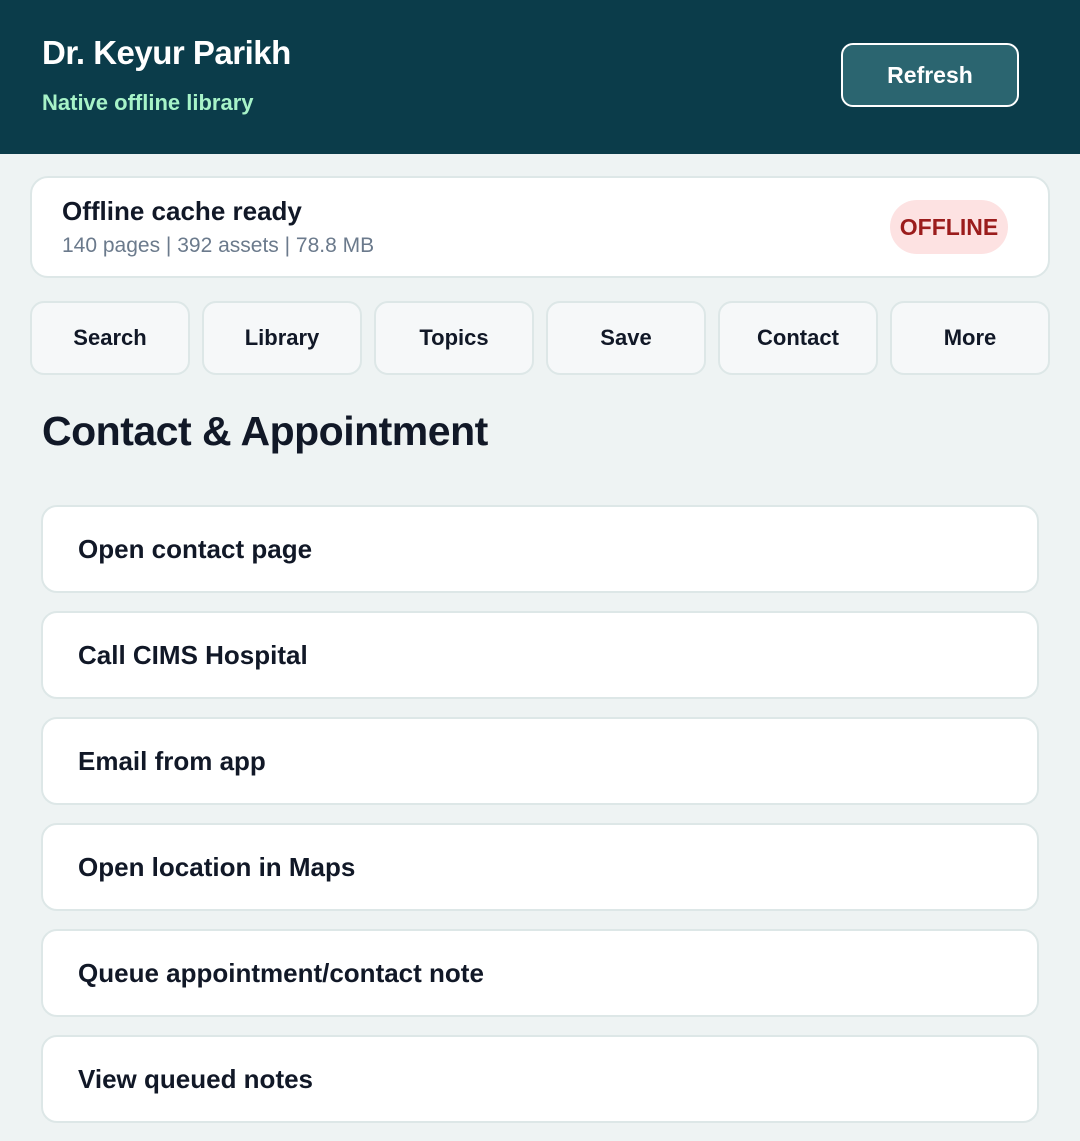 Image resolution: width=1080 pixels, height=1141 pixels. I want to click on tab-save: Save, so click(626, 338).